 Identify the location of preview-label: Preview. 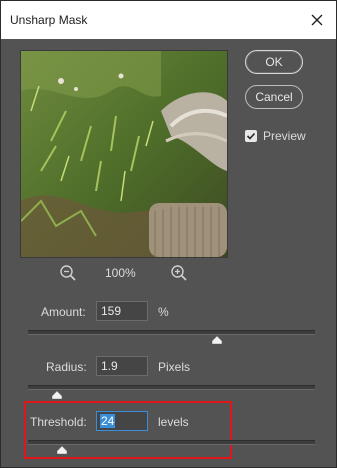
(284, 136).